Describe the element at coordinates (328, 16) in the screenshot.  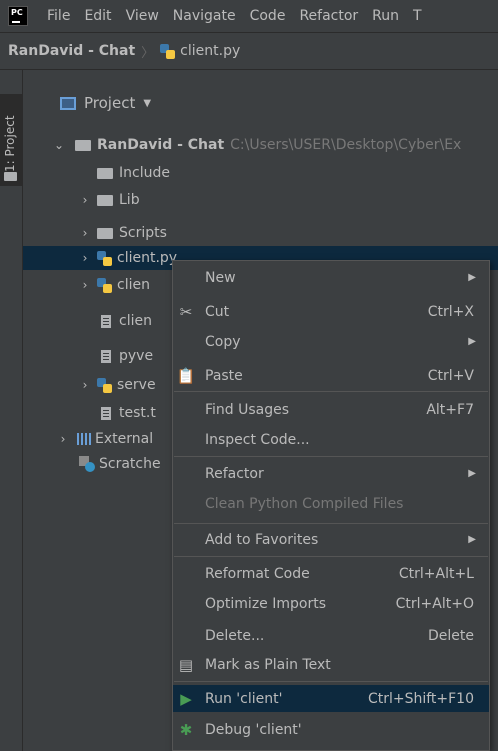
I see `menu-refactor: Refactor` at that location.